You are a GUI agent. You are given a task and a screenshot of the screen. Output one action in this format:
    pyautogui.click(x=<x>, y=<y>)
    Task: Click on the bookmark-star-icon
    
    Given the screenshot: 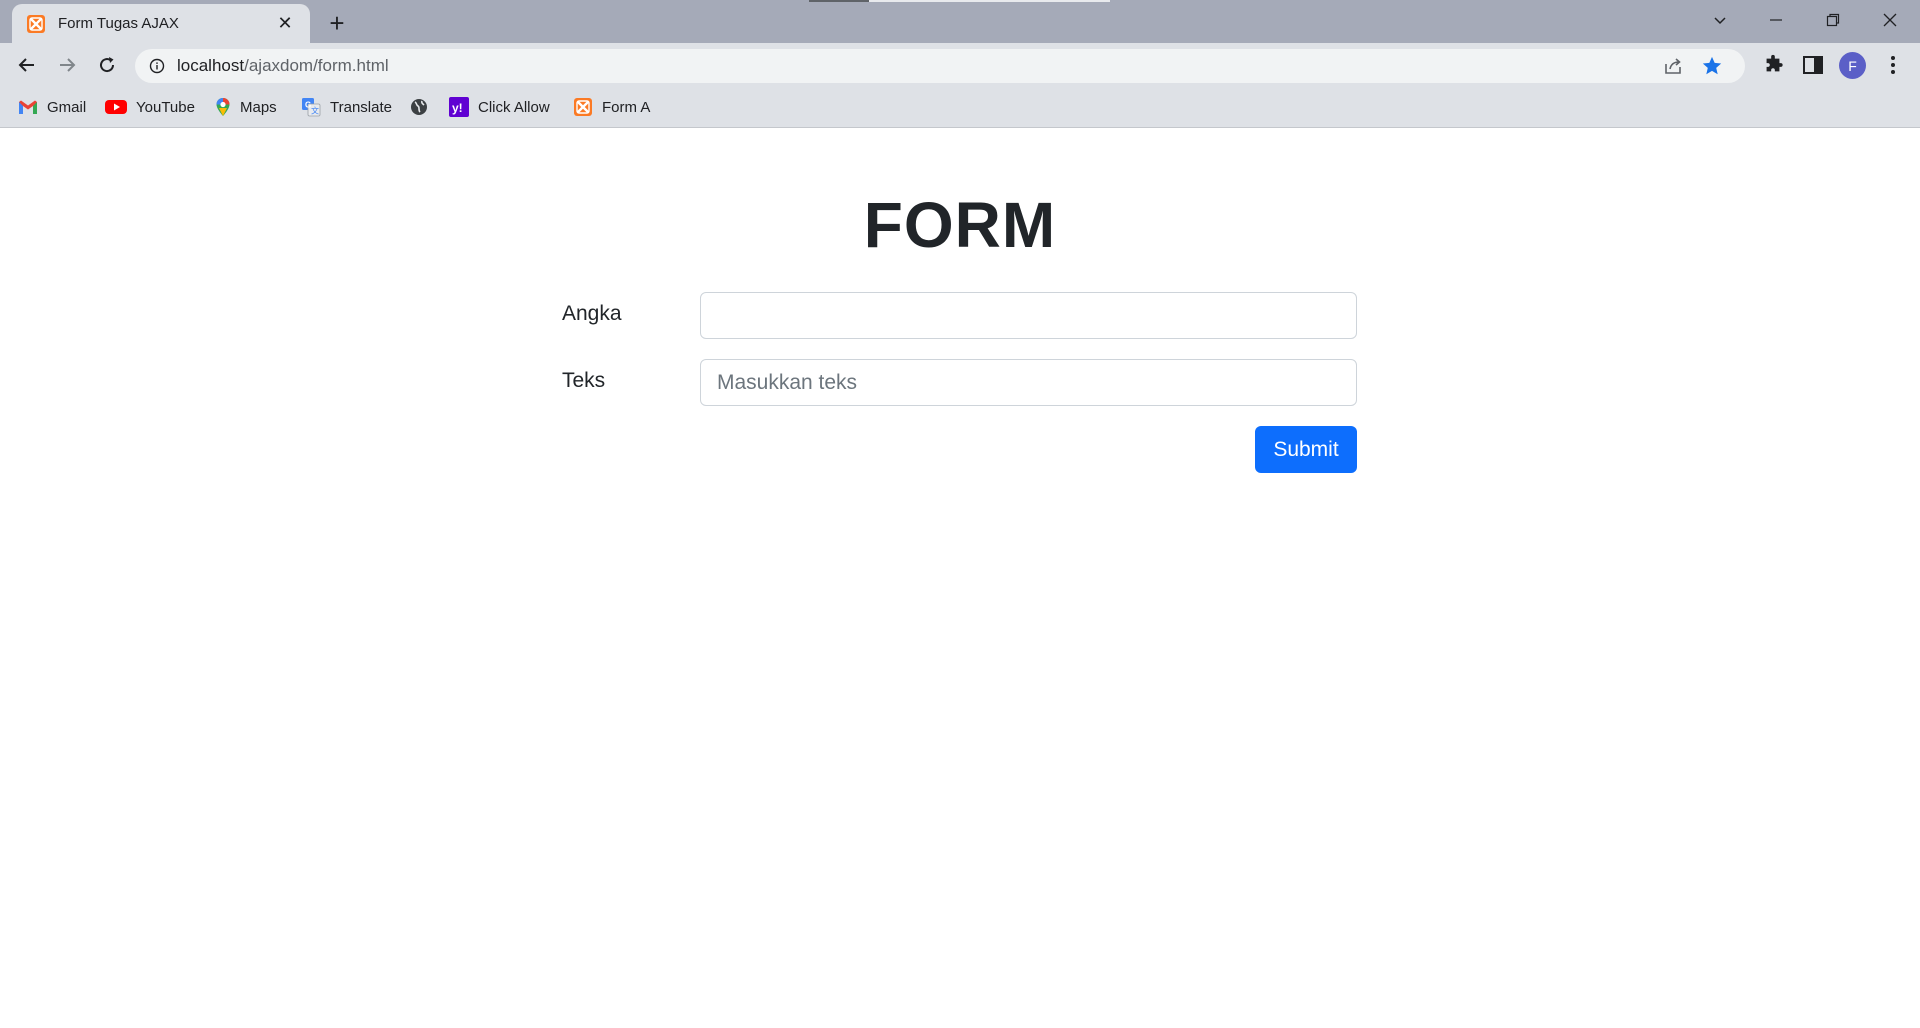 What is the action you would take?
    pyautogui.click(x=1712, y=66)
    